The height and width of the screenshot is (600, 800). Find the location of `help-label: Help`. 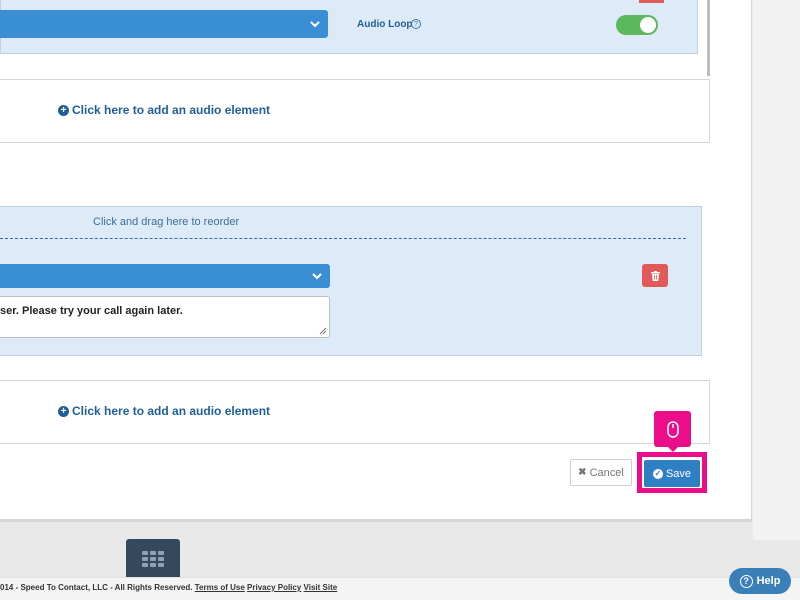

help-label: Help is located at coordinates (768, 581).